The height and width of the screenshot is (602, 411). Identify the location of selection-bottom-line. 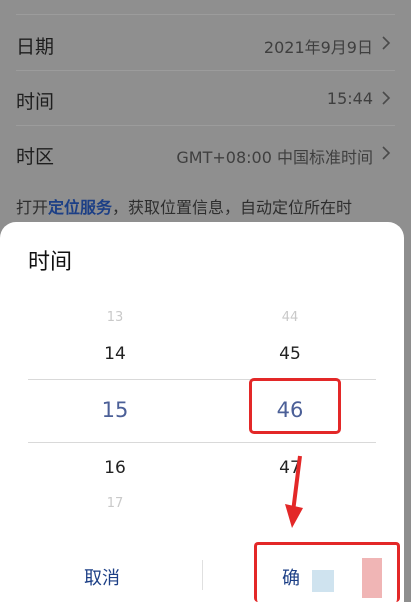
(202, 442).